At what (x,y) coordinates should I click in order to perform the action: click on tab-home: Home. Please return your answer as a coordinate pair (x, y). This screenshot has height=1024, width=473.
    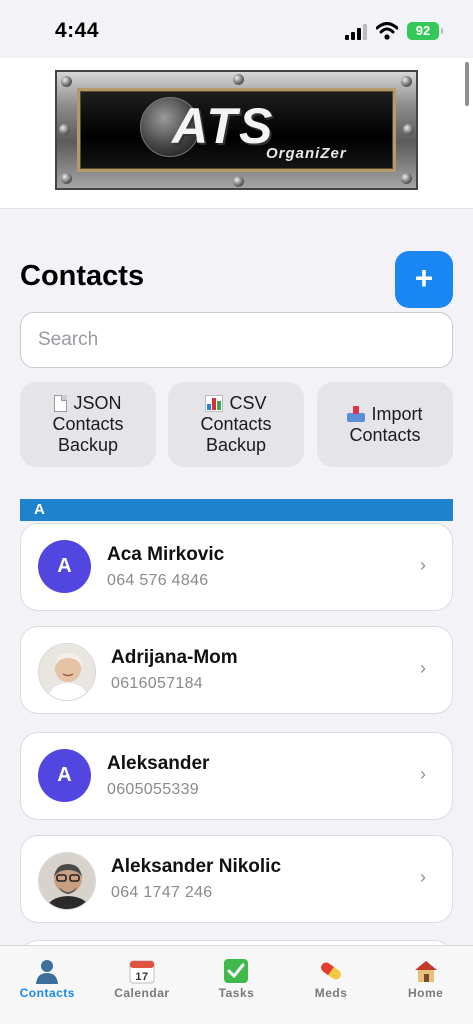
    Looking at the image, I should click on (425, 985).